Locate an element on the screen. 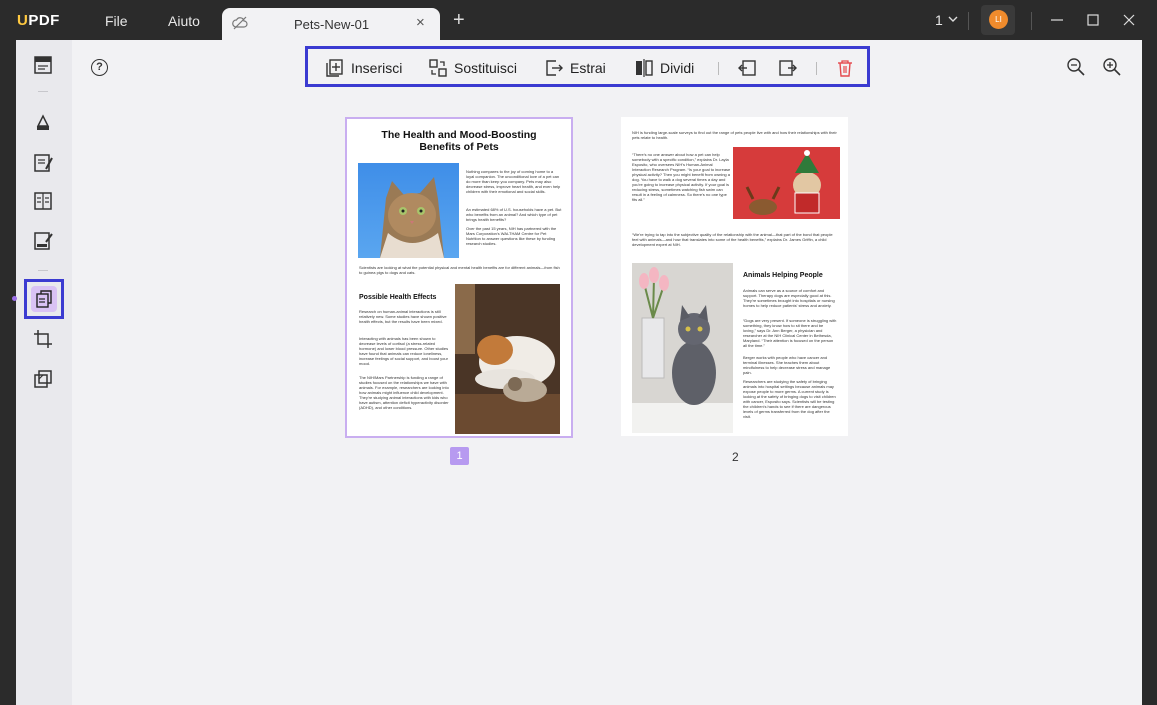 Image resolution: width=1157 pixels, height=705 pixels. page-number-1: 1 is located at coordinates (459, 456).